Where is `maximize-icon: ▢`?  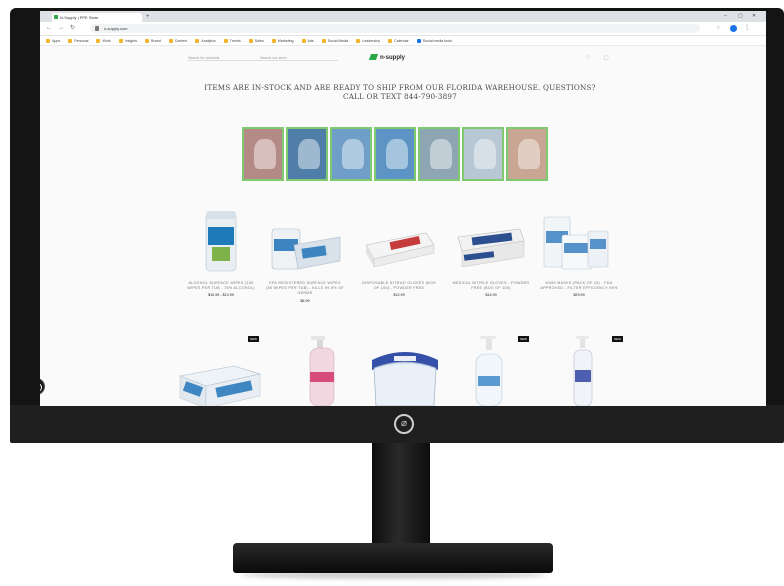
maximize-icon: ▢ is located at coordinates (740, 16).